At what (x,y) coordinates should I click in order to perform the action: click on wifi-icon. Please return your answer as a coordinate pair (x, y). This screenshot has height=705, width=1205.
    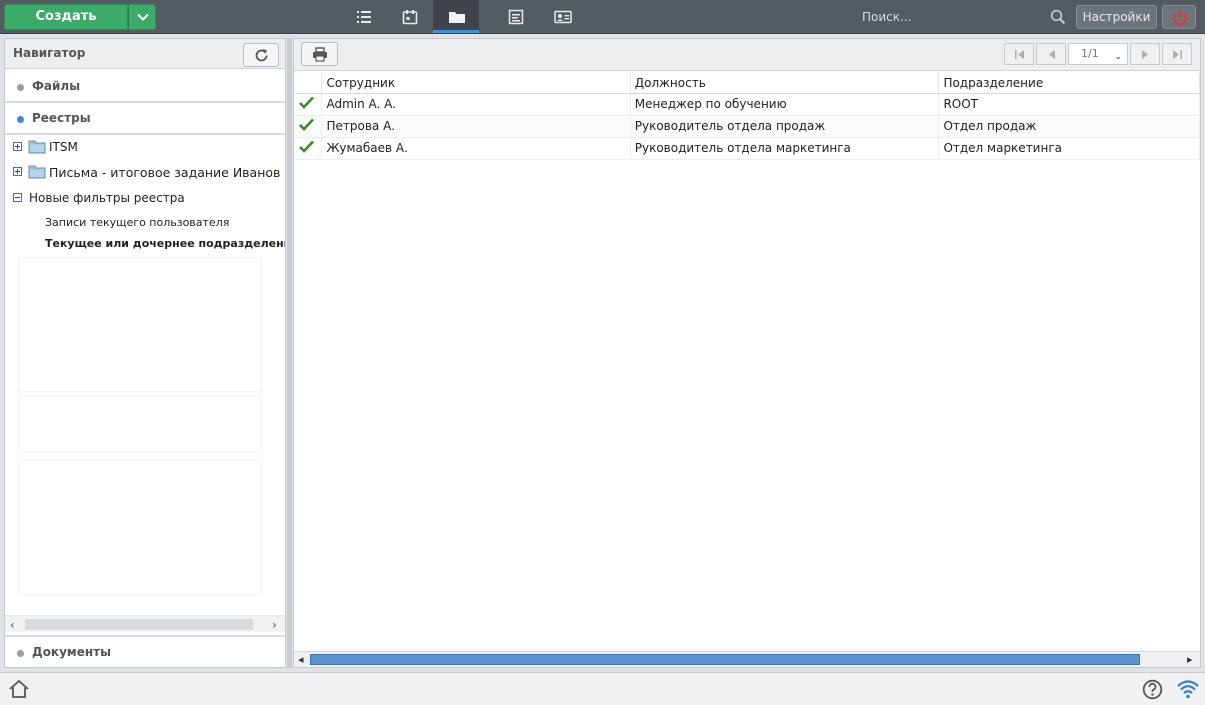
    Looking at the image, I should click on (1188, 689).